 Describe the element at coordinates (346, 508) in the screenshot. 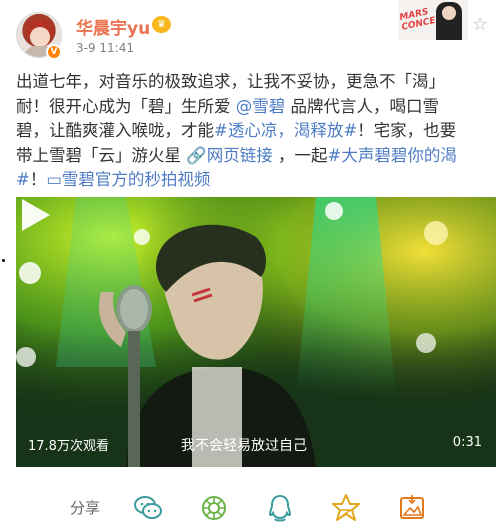

I see `qzone-icon` at that location.